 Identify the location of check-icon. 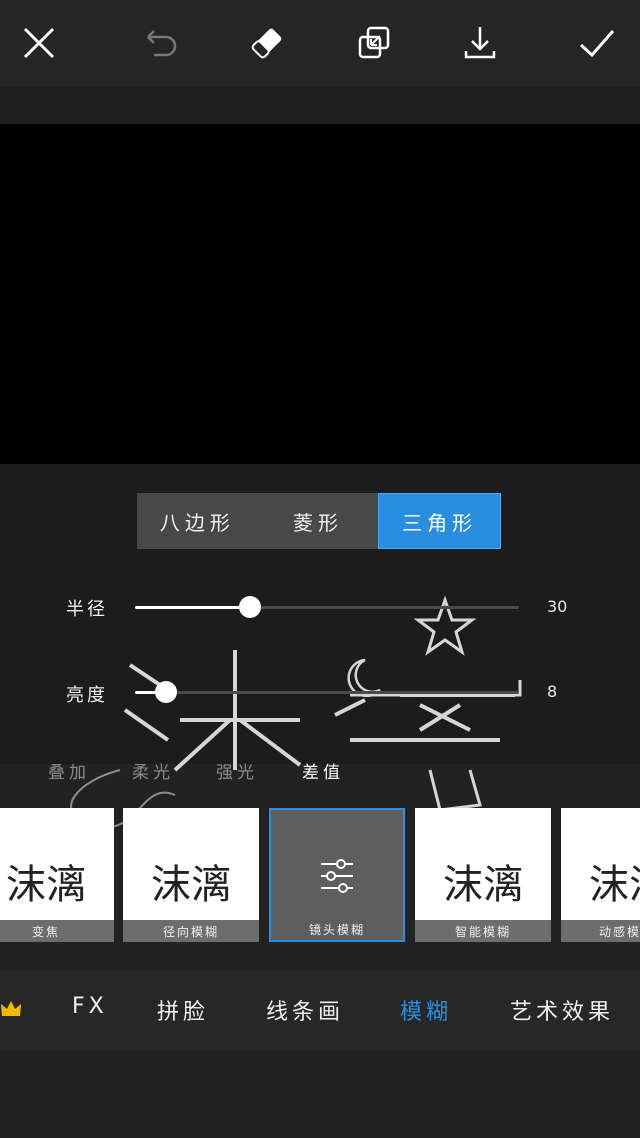
(597, 44).